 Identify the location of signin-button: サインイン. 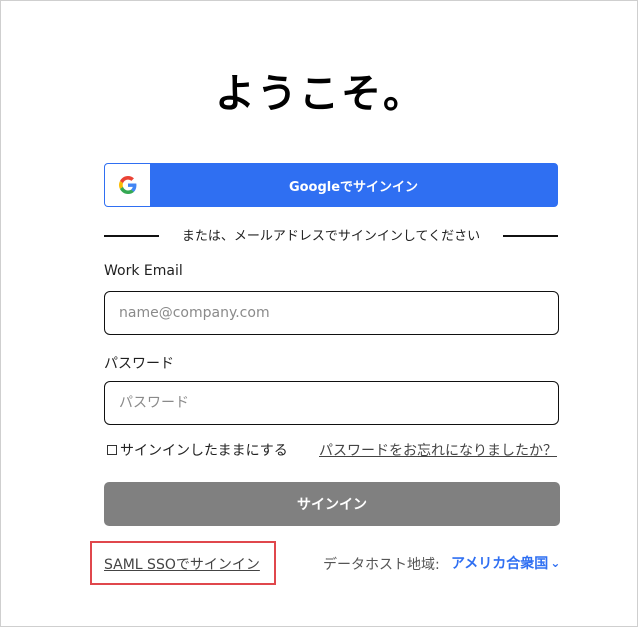
(332, 504).